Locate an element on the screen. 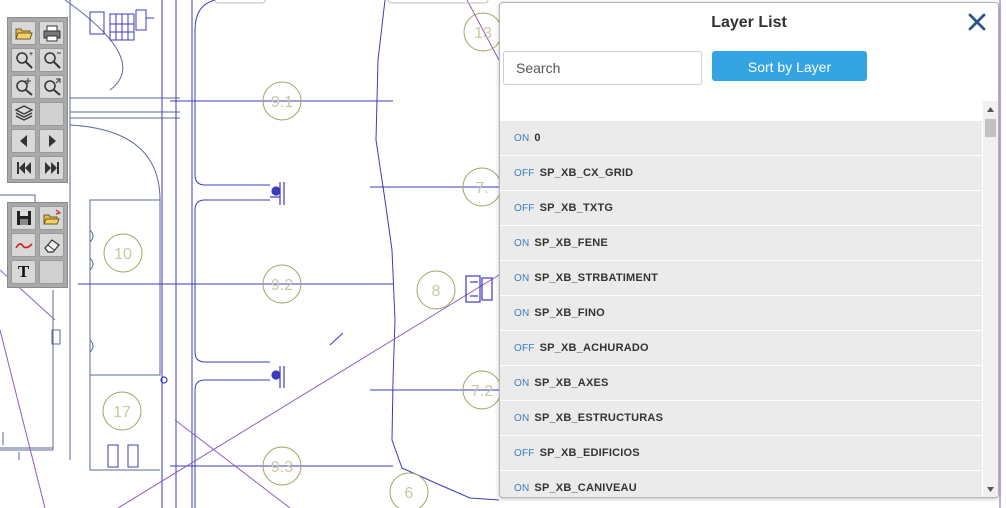  layer-name: 0 is located at coordinates (537, 138).